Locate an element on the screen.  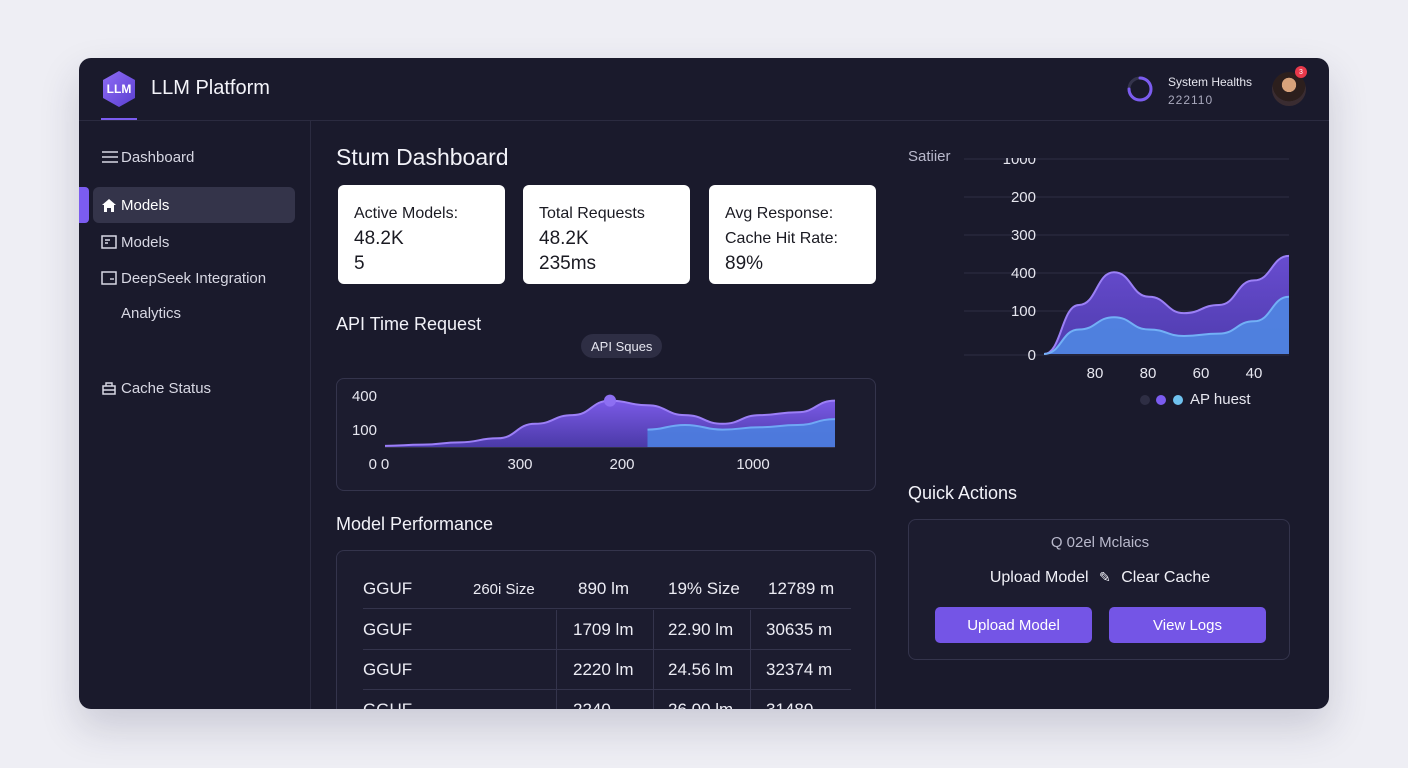
api-chart-title: API Time Request is located at coordinates (409, 324).